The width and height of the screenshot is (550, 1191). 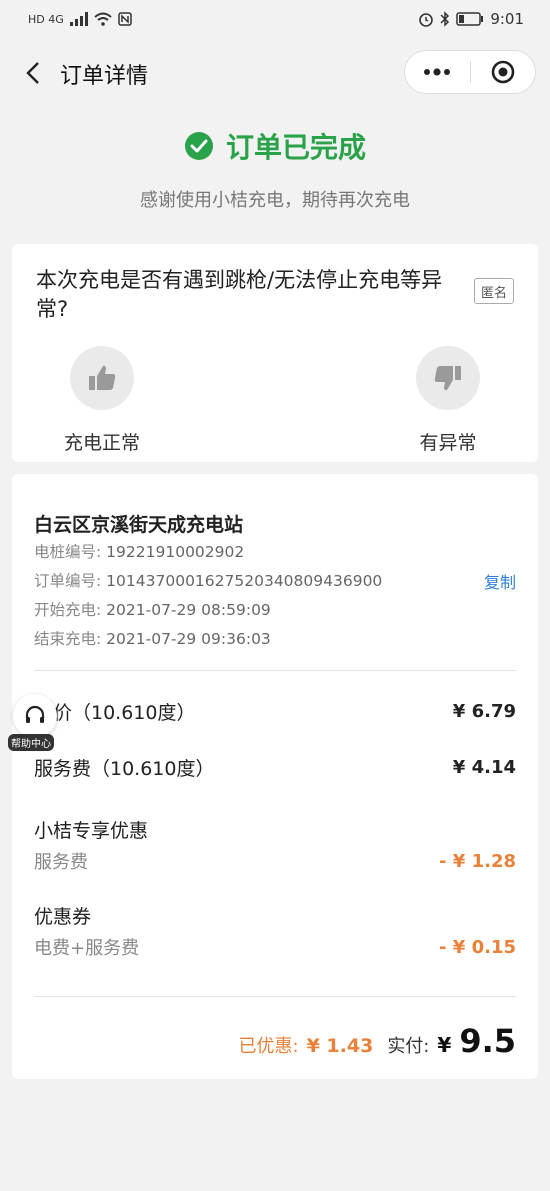 I want to click on help-circle, so click(x=35, y=716).